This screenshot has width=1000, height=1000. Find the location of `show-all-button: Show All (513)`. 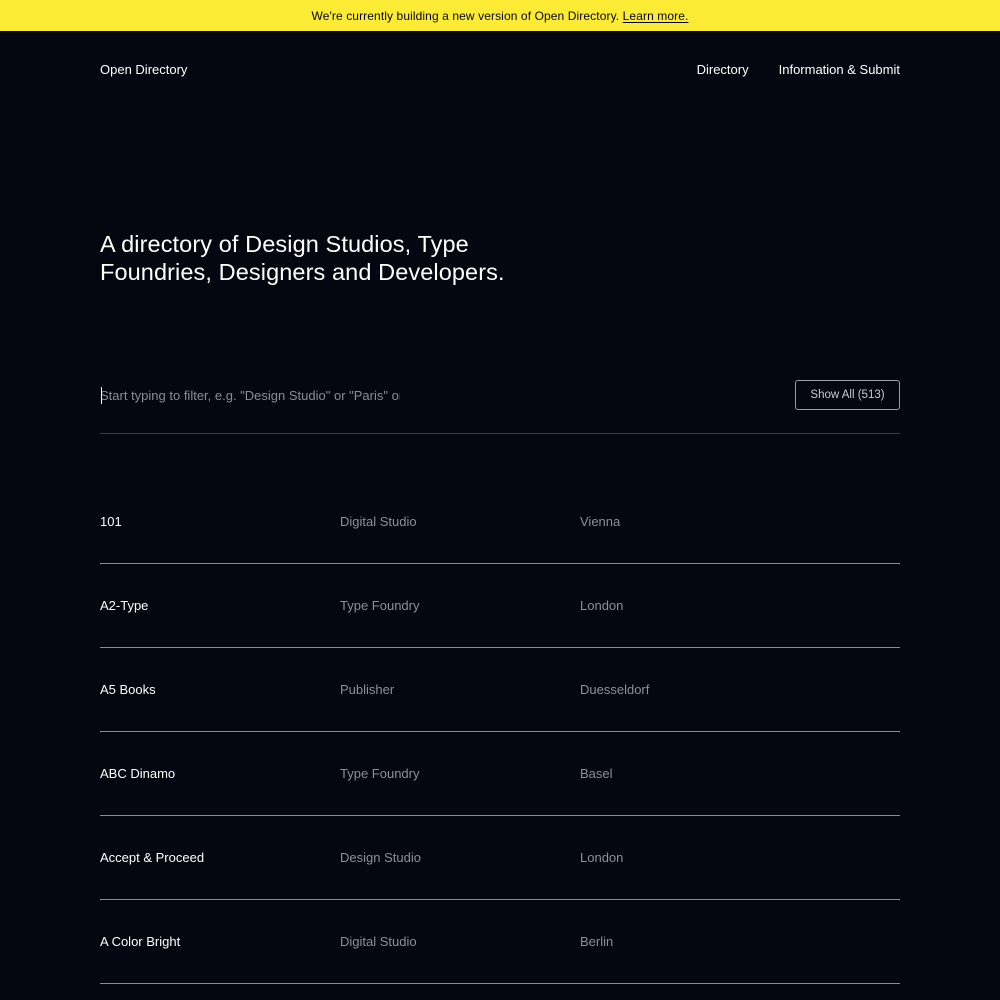

show-all-button: Show All (513) is located at coordinates (847, 395).